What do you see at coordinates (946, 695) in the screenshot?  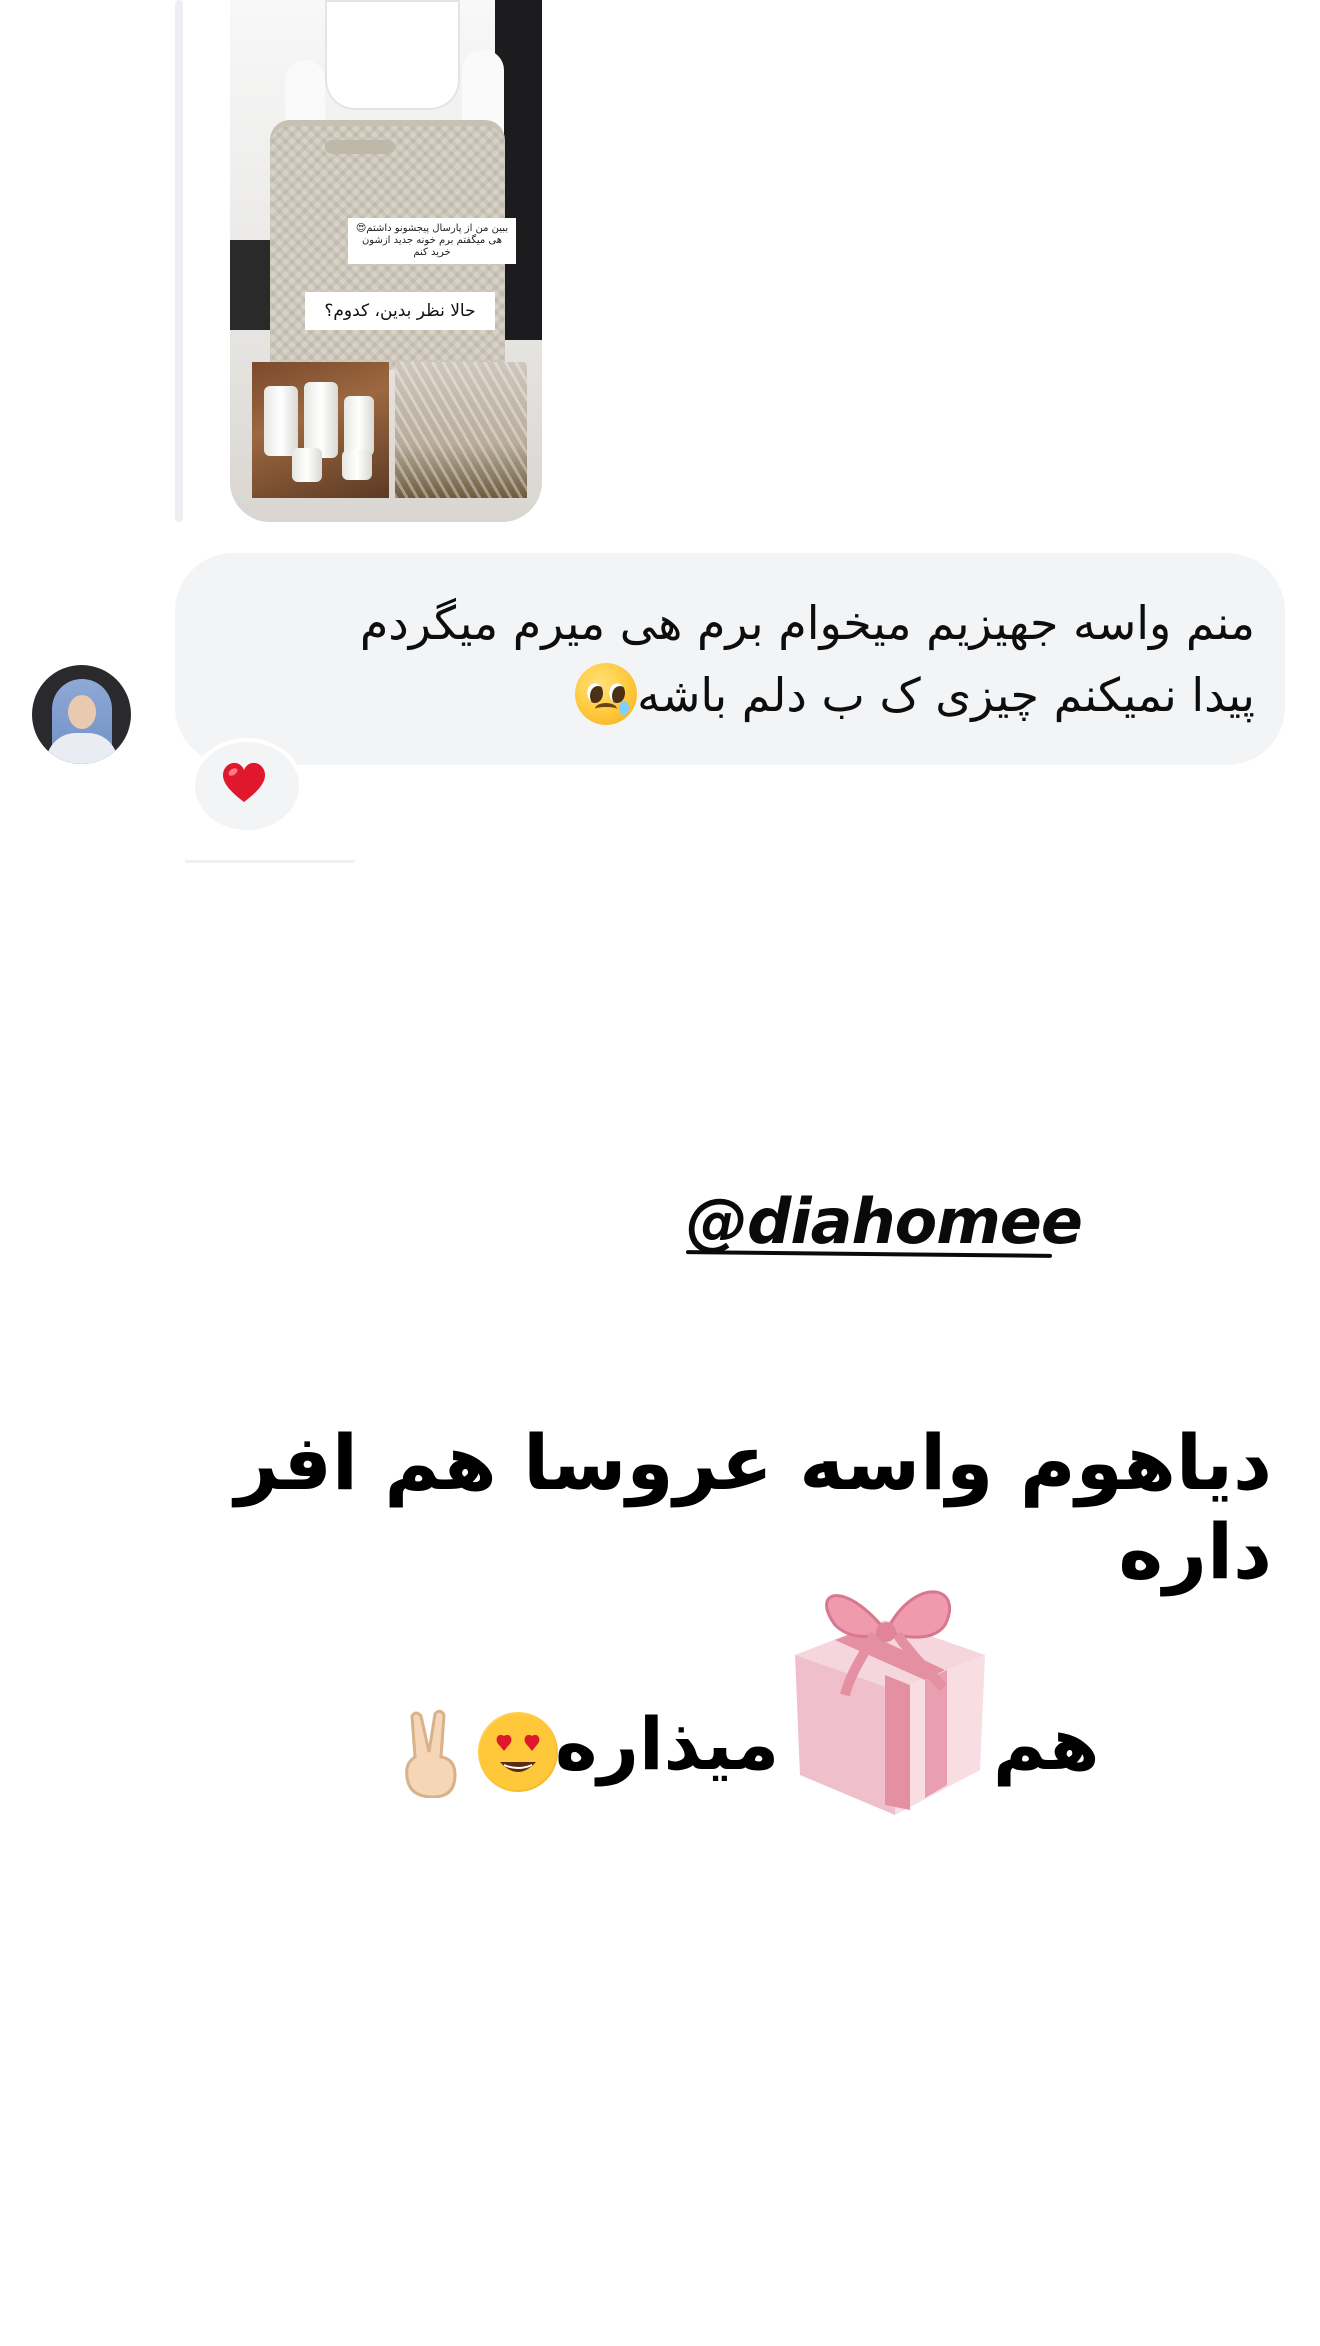 I see `message-line-2: پیدا نمیکنم چیزی ک ب دلم باشه` at bounding box center [946, 695].